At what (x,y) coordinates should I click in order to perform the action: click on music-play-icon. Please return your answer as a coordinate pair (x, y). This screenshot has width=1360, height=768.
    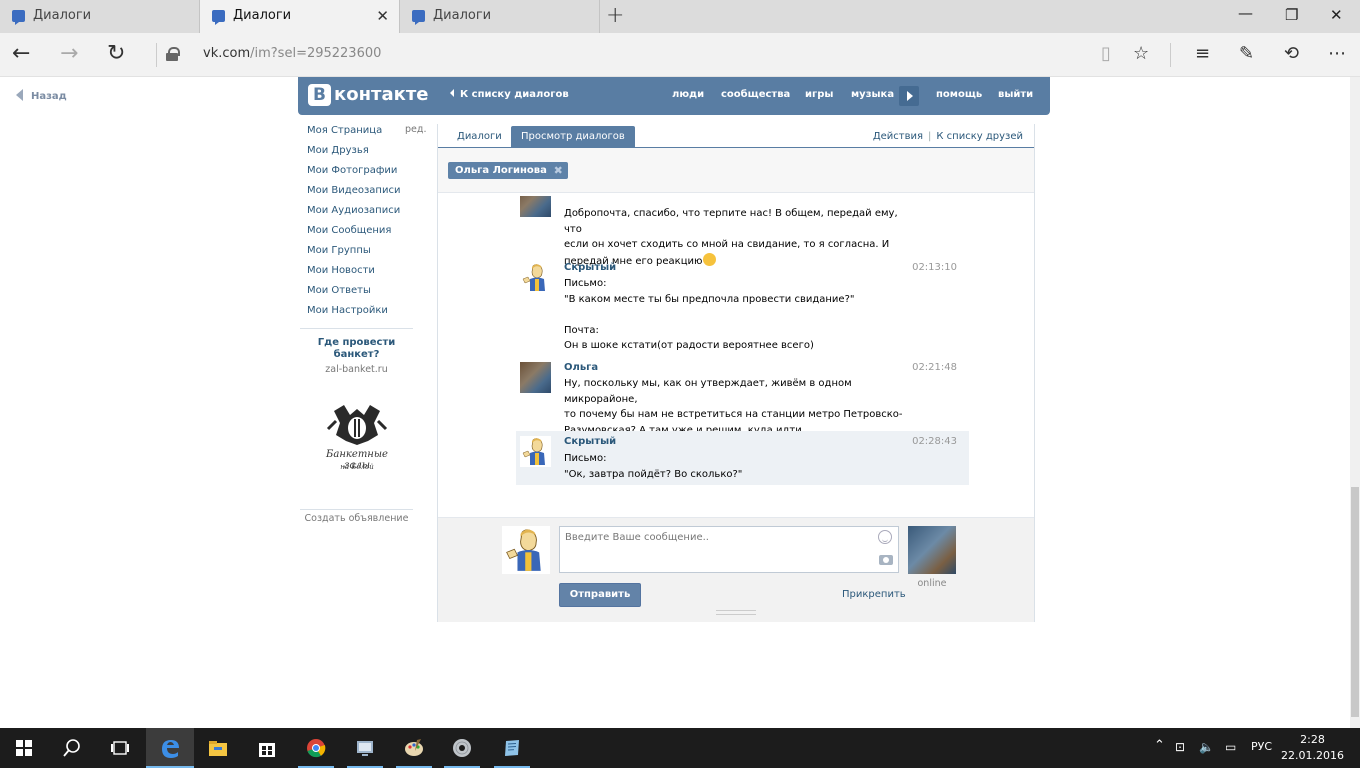
    Looking at the image, I should click on (909, 96).